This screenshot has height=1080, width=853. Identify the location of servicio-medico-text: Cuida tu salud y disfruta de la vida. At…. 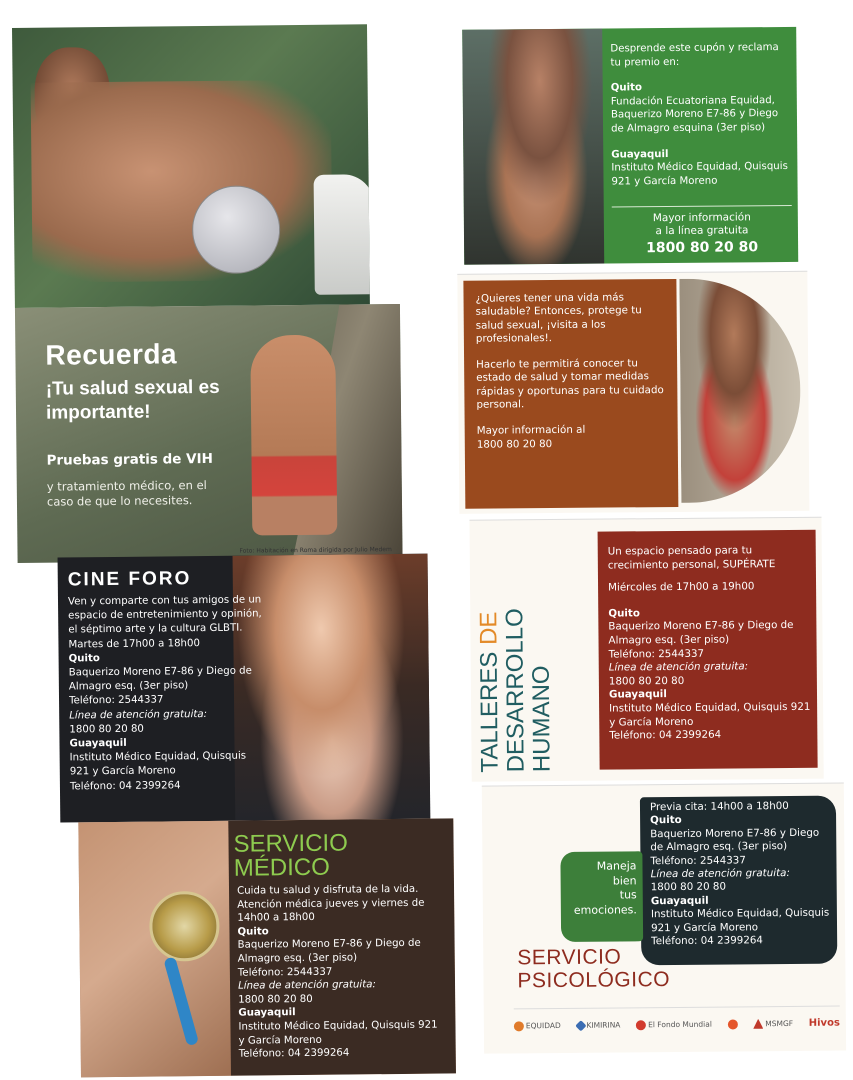
(338, 972).